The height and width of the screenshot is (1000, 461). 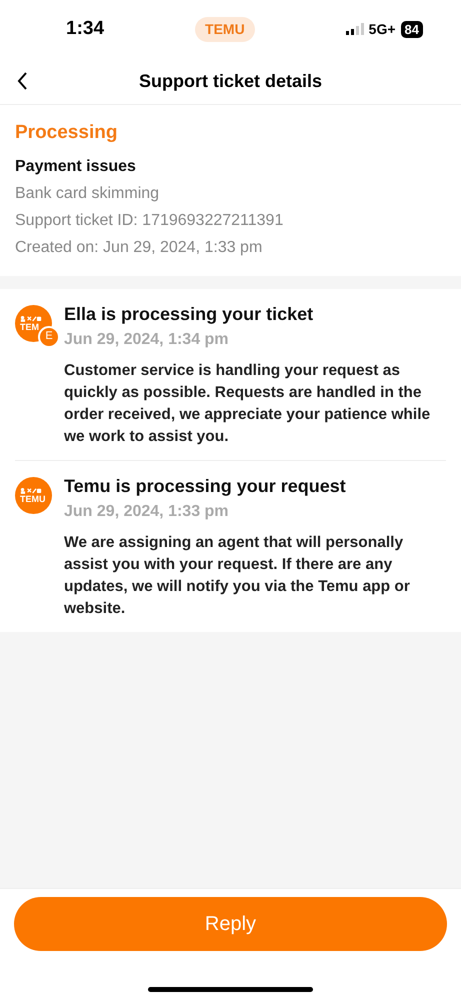 I want to click on reply-button: Reply, so click(x=230, y=924).